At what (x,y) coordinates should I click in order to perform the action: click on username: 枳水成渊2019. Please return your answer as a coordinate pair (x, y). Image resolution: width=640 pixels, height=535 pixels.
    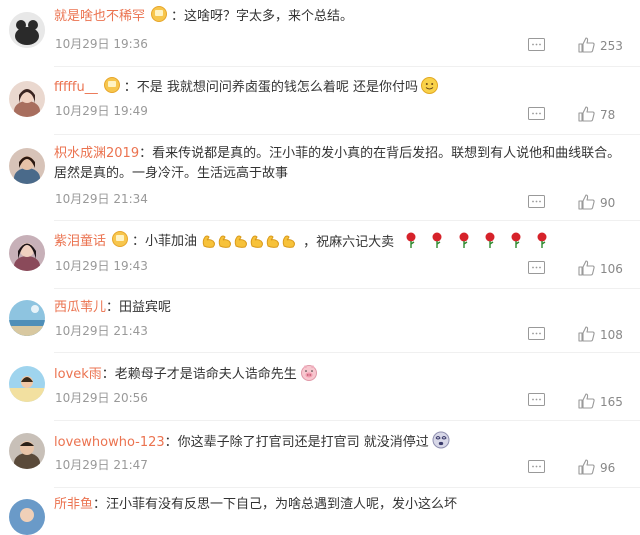
    Looking at the image, I should click on (96, 153).